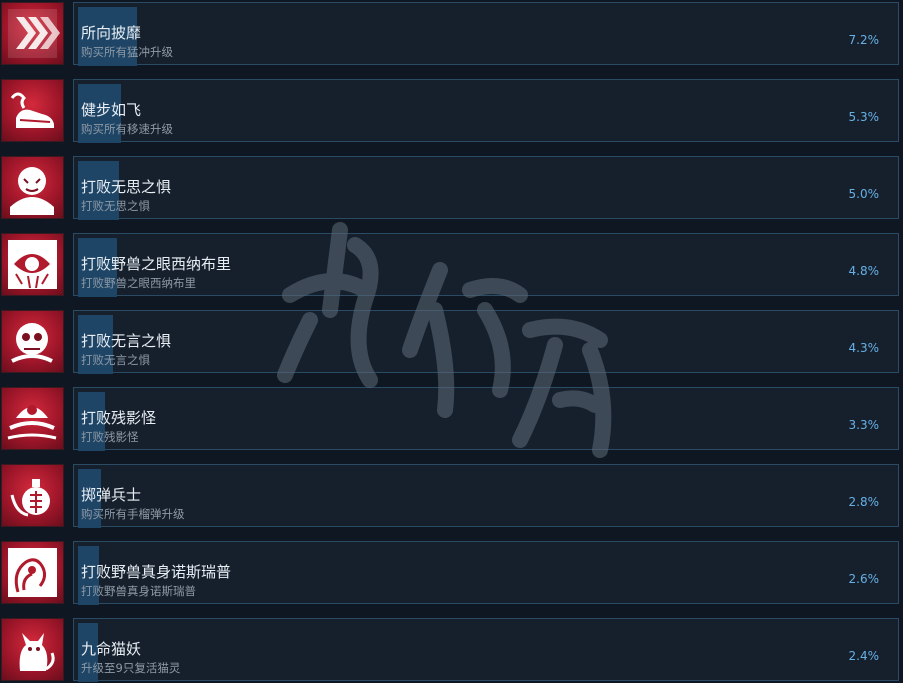 The image size is (903, 683). I want to click on achievement-row: 打败残影怪 打败残影怪 3.3%, so click(451, 418).